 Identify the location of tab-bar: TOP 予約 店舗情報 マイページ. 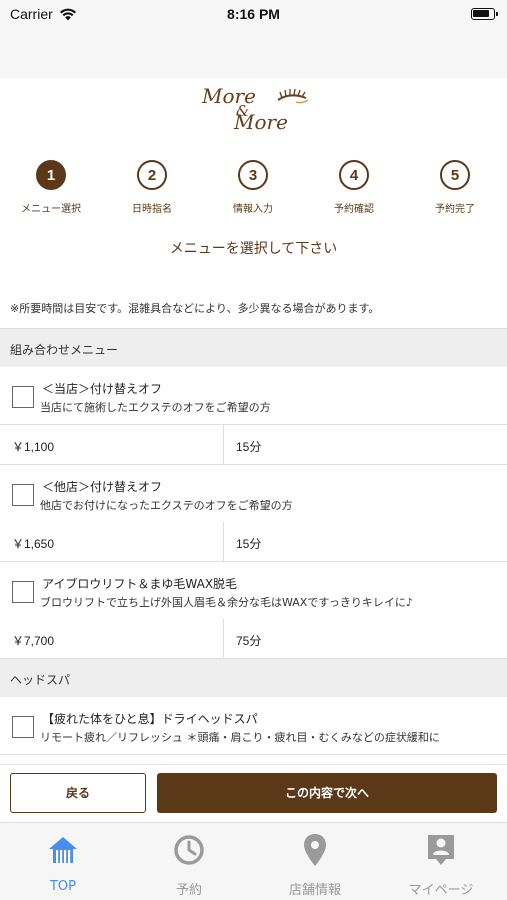
(253, 861).